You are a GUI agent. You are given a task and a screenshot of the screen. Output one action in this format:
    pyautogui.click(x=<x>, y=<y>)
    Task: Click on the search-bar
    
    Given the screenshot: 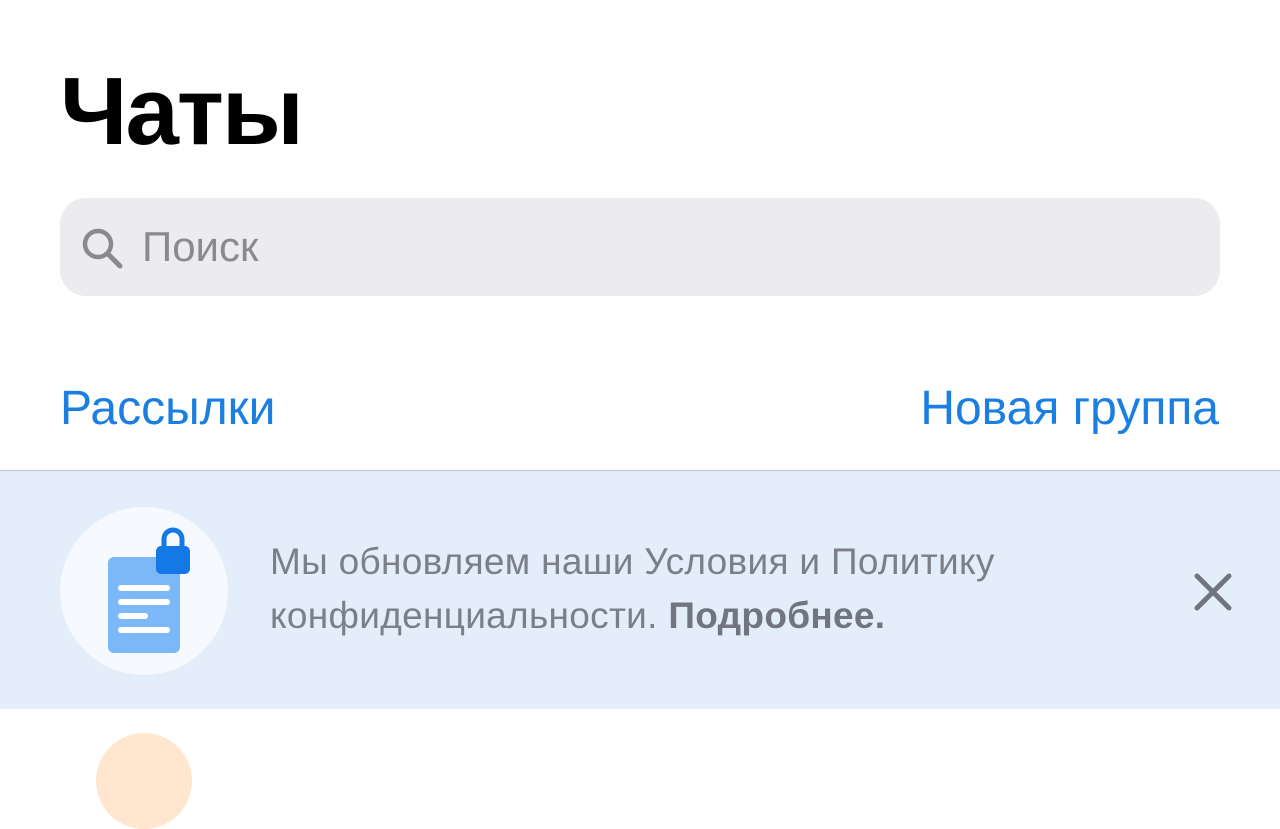 What is the action you would take?
    pyautogui.click(x=640, y=247)
    